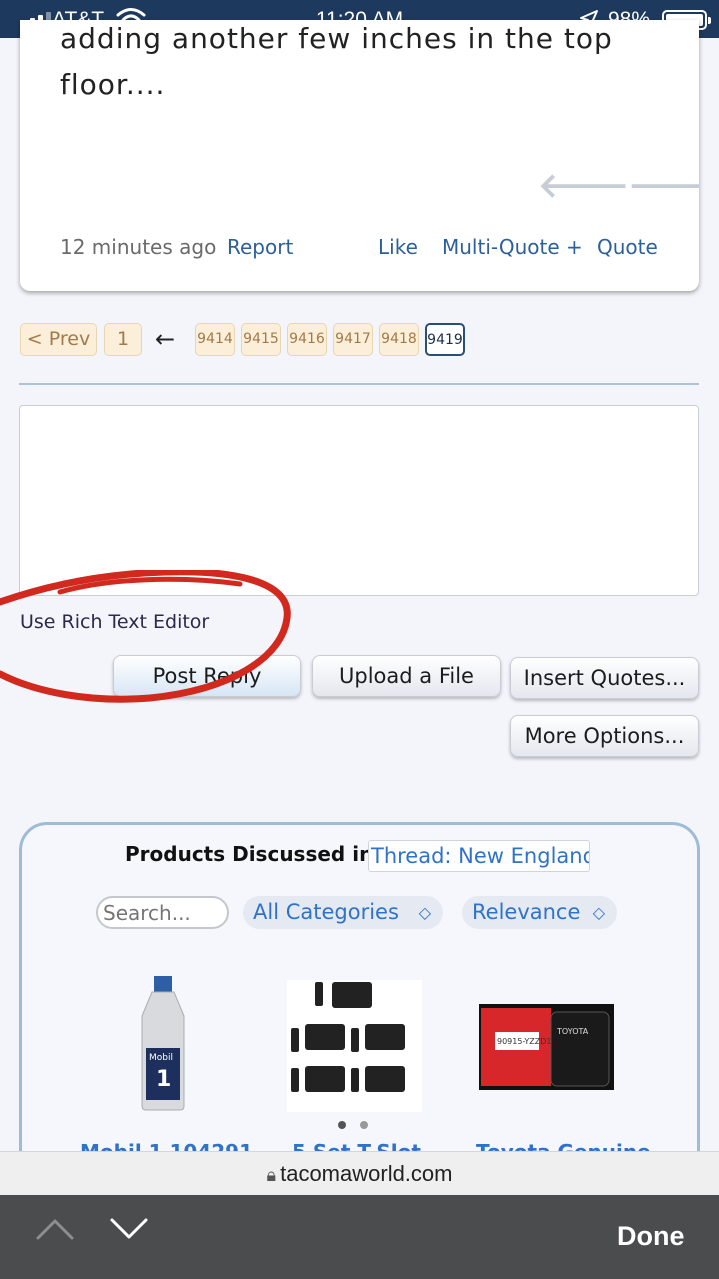  Describe the element at coordinates (215, 339) in the screenshot. I see `page-link: 9414` at that location.